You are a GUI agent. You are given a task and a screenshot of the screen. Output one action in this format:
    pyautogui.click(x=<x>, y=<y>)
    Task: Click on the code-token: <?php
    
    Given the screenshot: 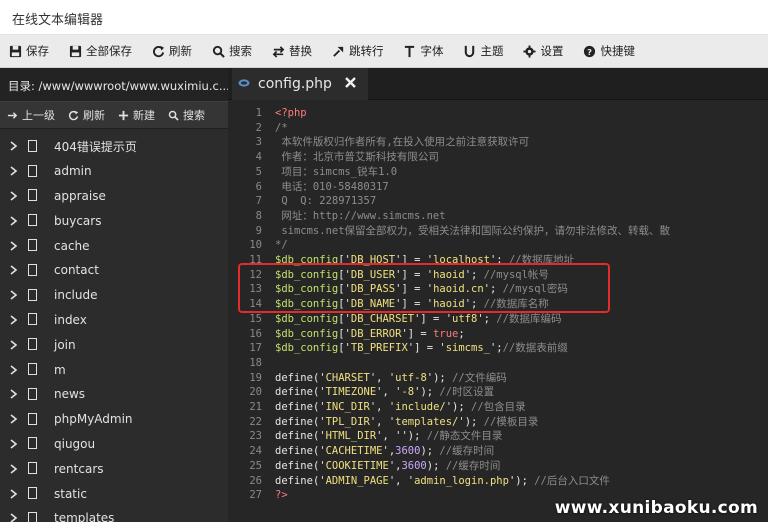 What is the action you would take?
    pyautogui.click(x=291, y=113)
    